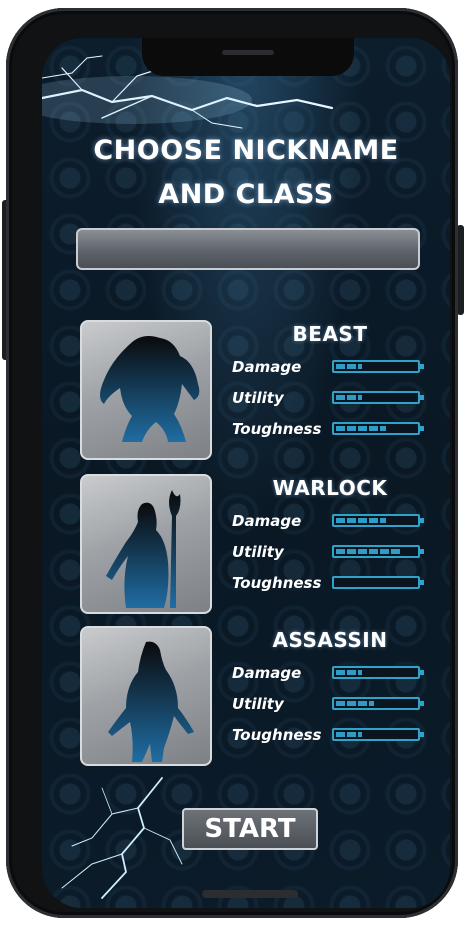 The width and height of the screenshot is (465, 926). Describe the element at coordinates (143, 549) in the screenshot. I see `warlock-silhouette-icon` at that location.